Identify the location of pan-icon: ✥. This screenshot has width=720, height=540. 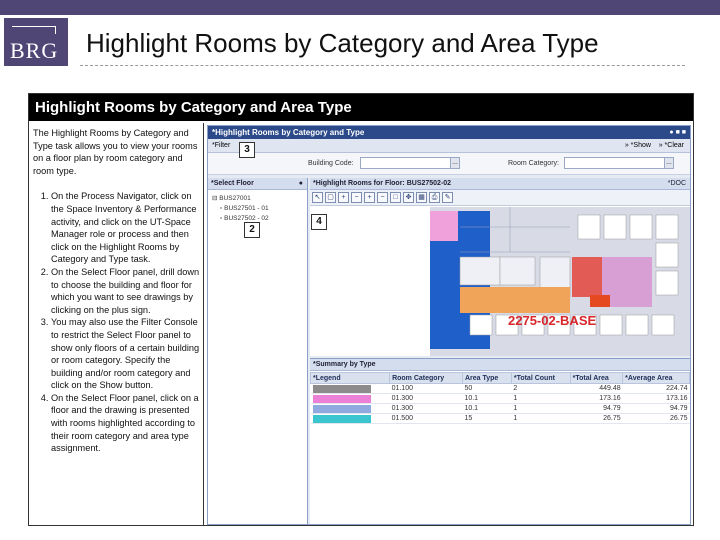
(408, 197).